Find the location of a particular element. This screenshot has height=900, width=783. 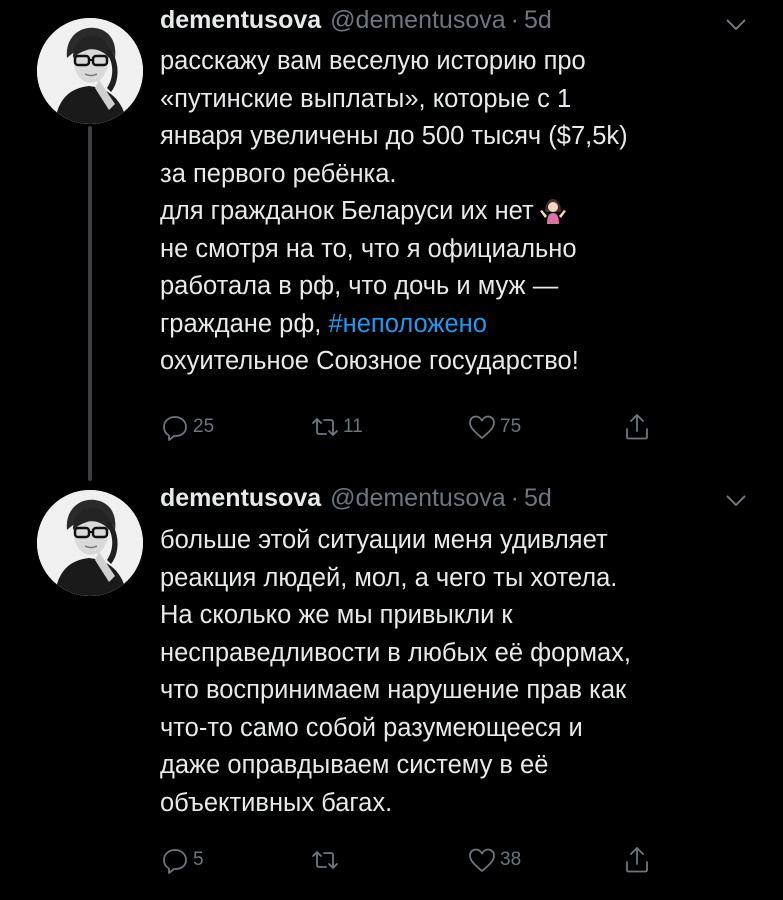

tweet-text-line: что воспринимаем нарушение прав как is located at coordinates (393, 690).